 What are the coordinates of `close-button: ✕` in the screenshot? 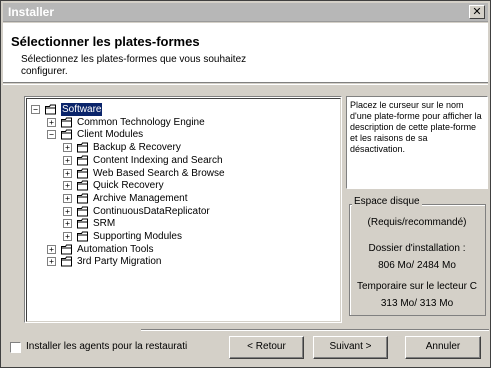 It's located at (477, 12).